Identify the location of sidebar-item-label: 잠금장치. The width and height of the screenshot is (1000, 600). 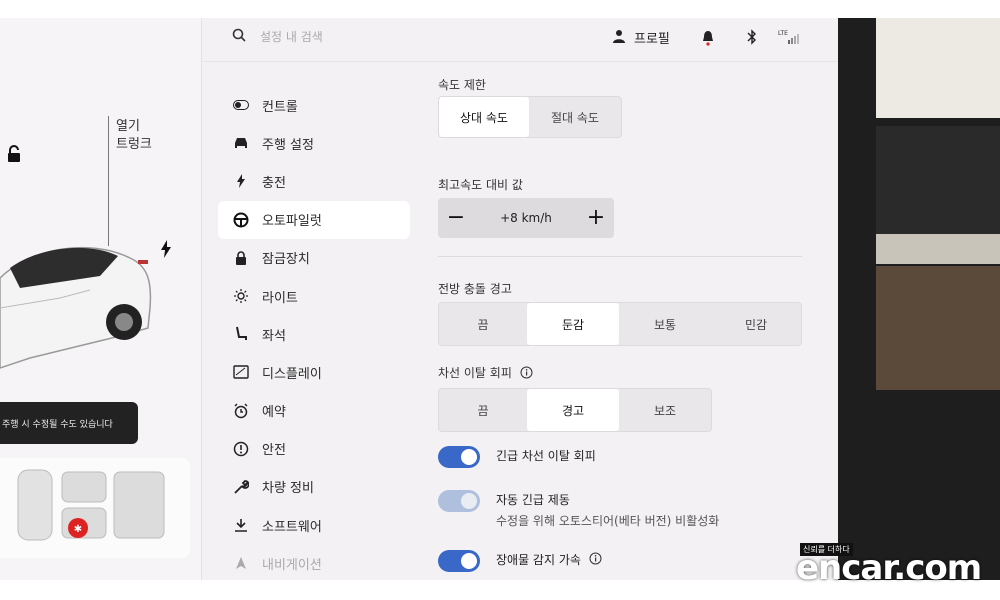
(286, 260).